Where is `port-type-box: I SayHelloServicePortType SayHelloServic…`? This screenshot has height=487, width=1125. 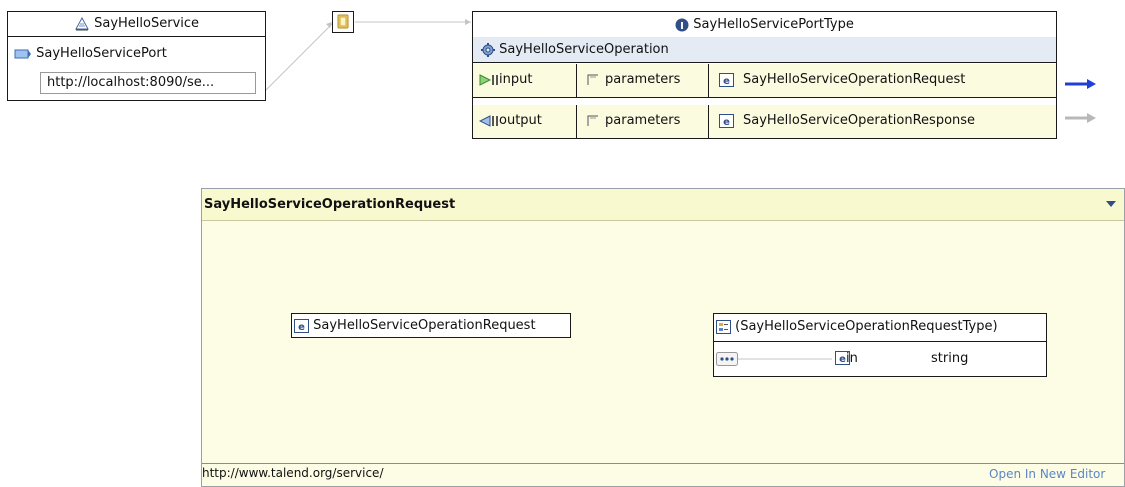
port-type-box: I SayHelloServicePortType SayHelloServic… is located at coordinates (764, 75).